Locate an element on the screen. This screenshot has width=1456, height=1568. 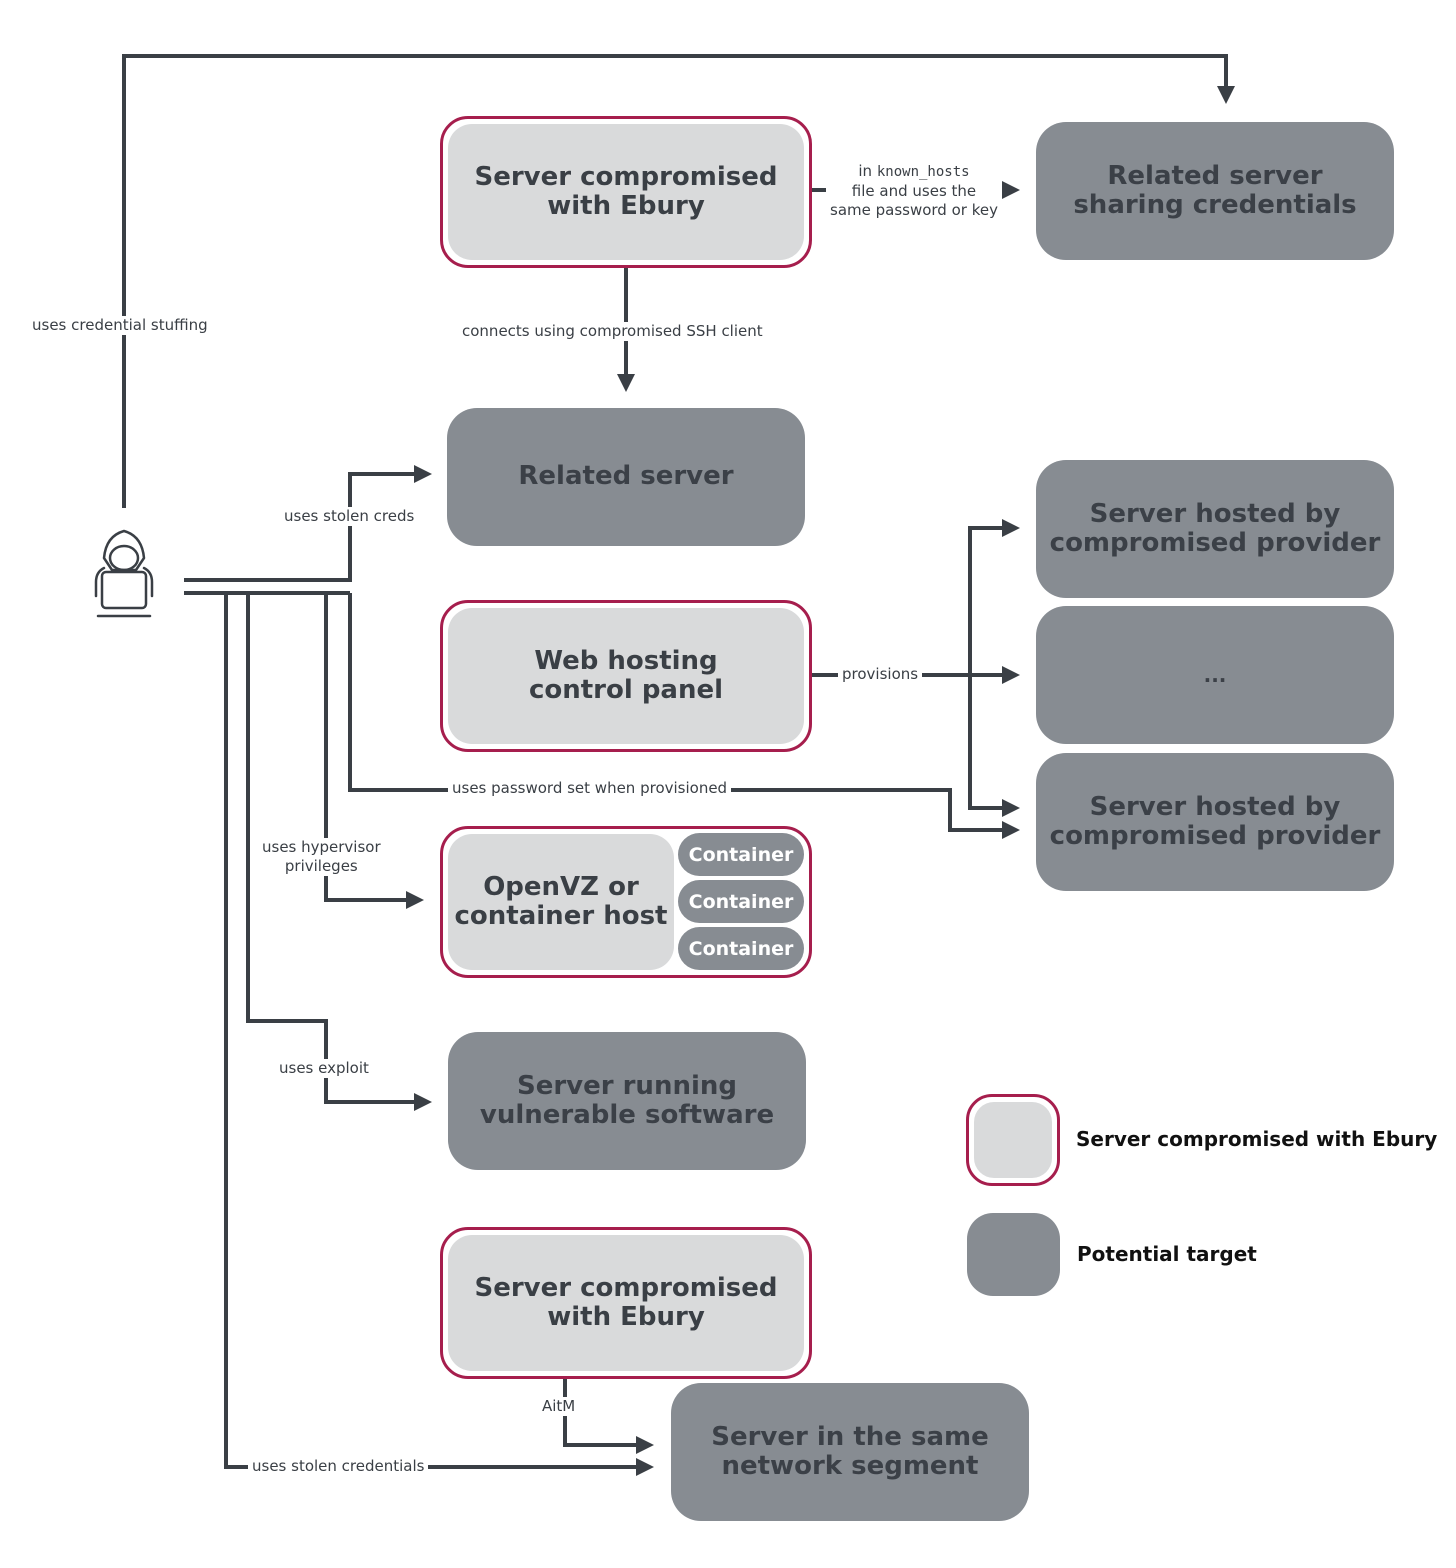
node-openvz-line1: OpenVZ or is located at coordinates (561, 886).